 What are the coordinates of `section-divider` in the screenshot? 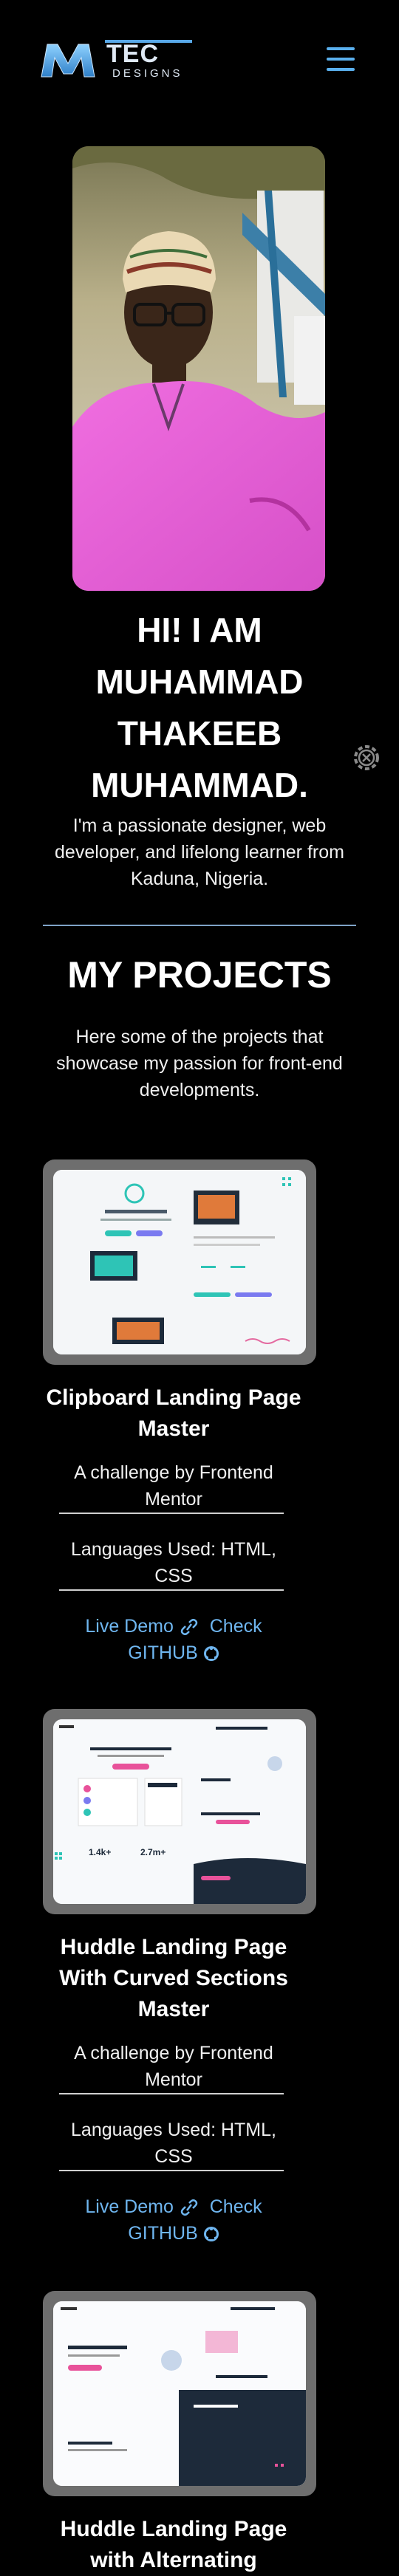 It's located at (199, 925).